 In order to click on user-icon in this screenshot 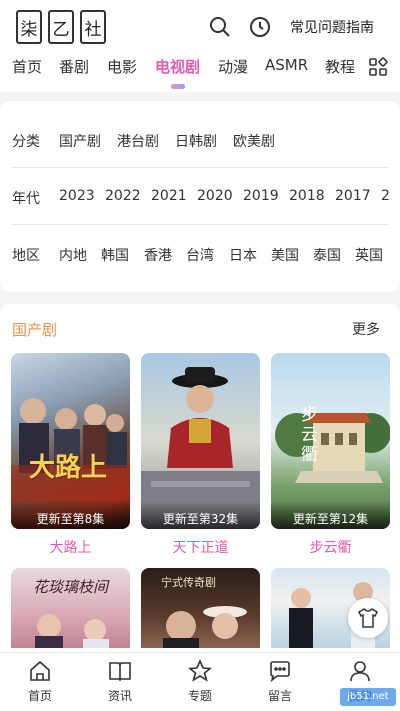, I will do `click(360, 671)`.